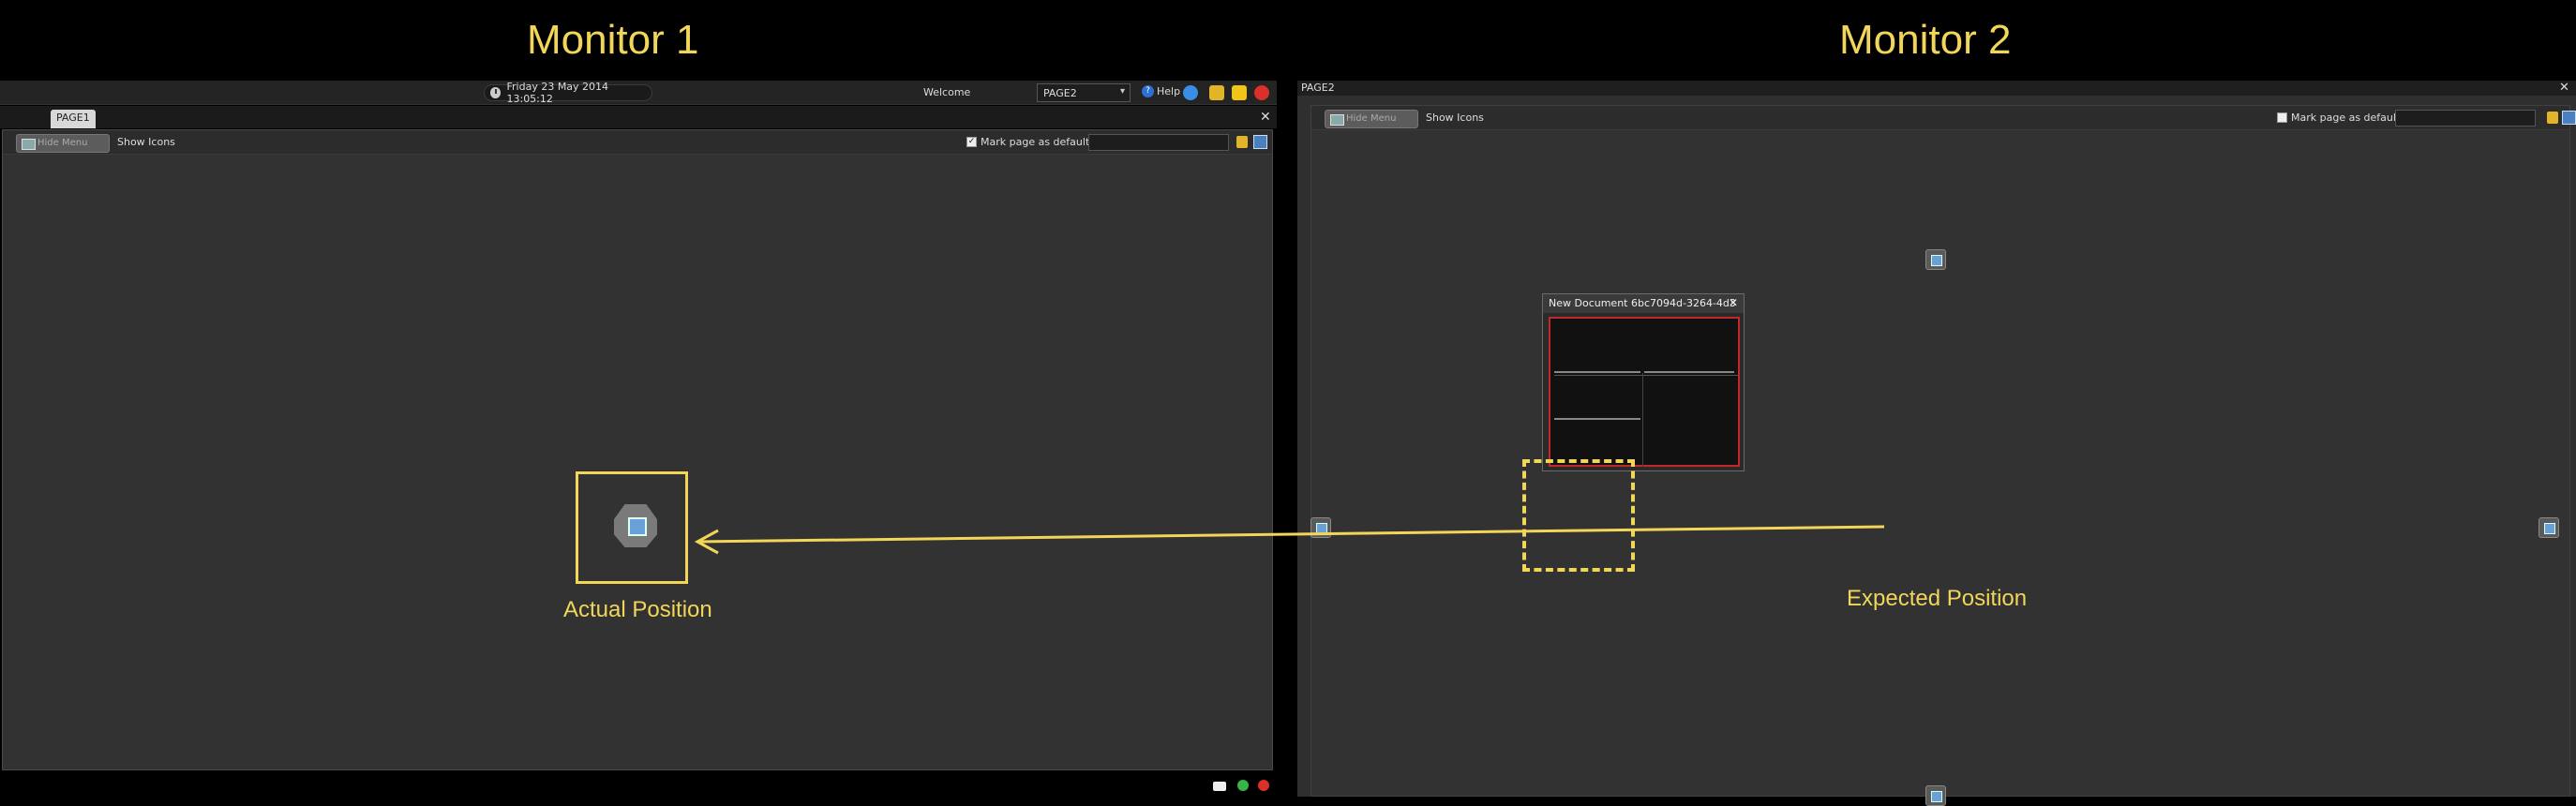 This screenshot has width=2576, height=806. What do you see at coordinates (1261, 92) in the screenshot?
I see `power-icon` at bounding box center [1261, 92].